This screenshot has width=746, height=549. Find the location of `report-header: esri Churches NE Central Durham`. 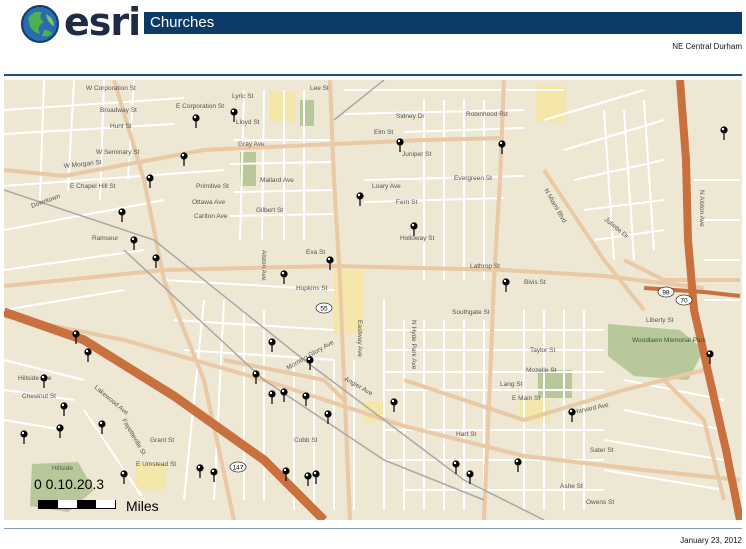

report-header: esri Churches NE Central Durham is located at coordinates (373, 30).